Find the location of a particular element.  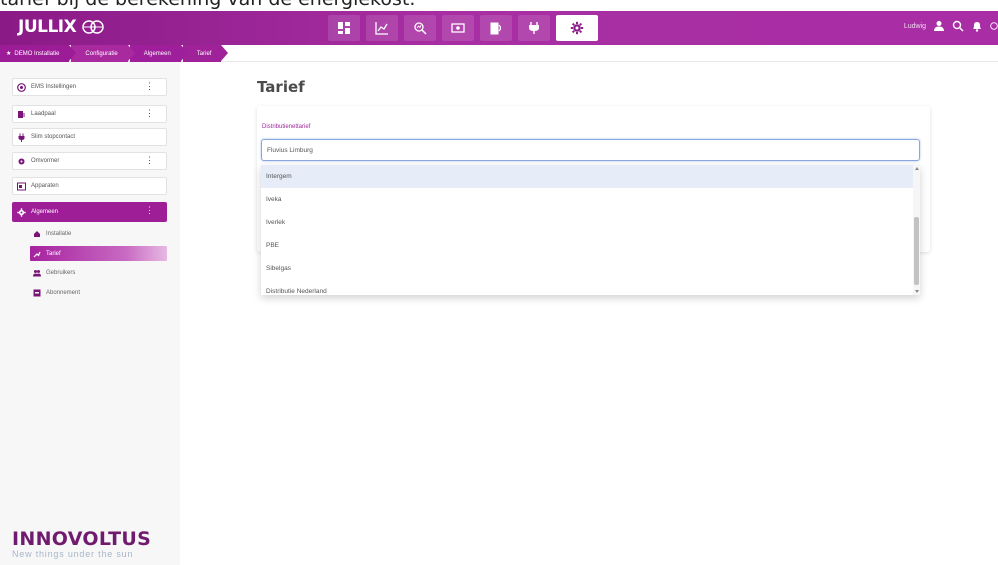

nav-analytics-icon is located at coordinates (420, 28).